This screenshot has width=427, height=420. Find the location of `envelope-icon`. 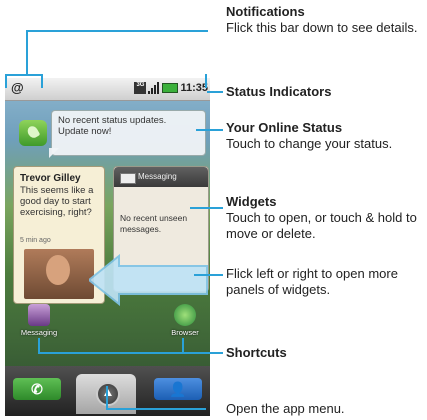

envelope-icon is located at coordinates (128, 178).